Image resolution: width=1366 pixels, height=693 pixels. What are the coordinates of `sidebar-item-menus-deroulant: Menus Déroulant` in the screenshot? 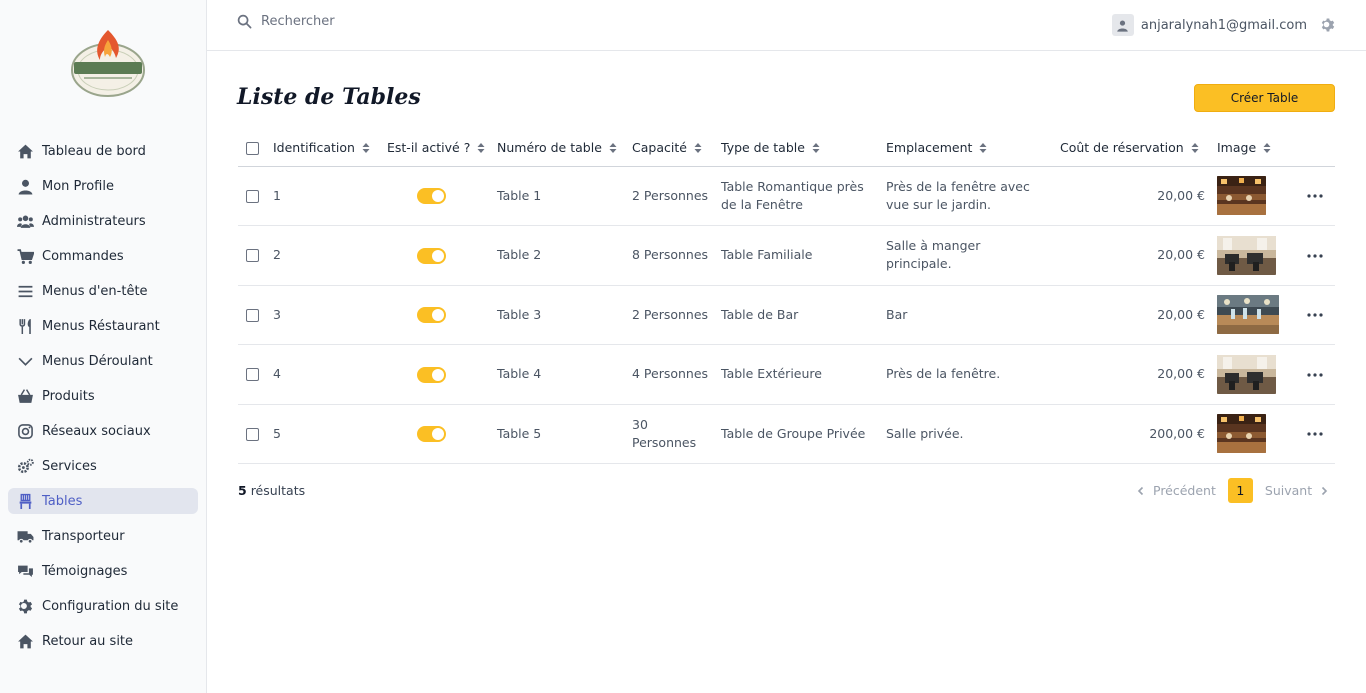 It's located at (103, 361).